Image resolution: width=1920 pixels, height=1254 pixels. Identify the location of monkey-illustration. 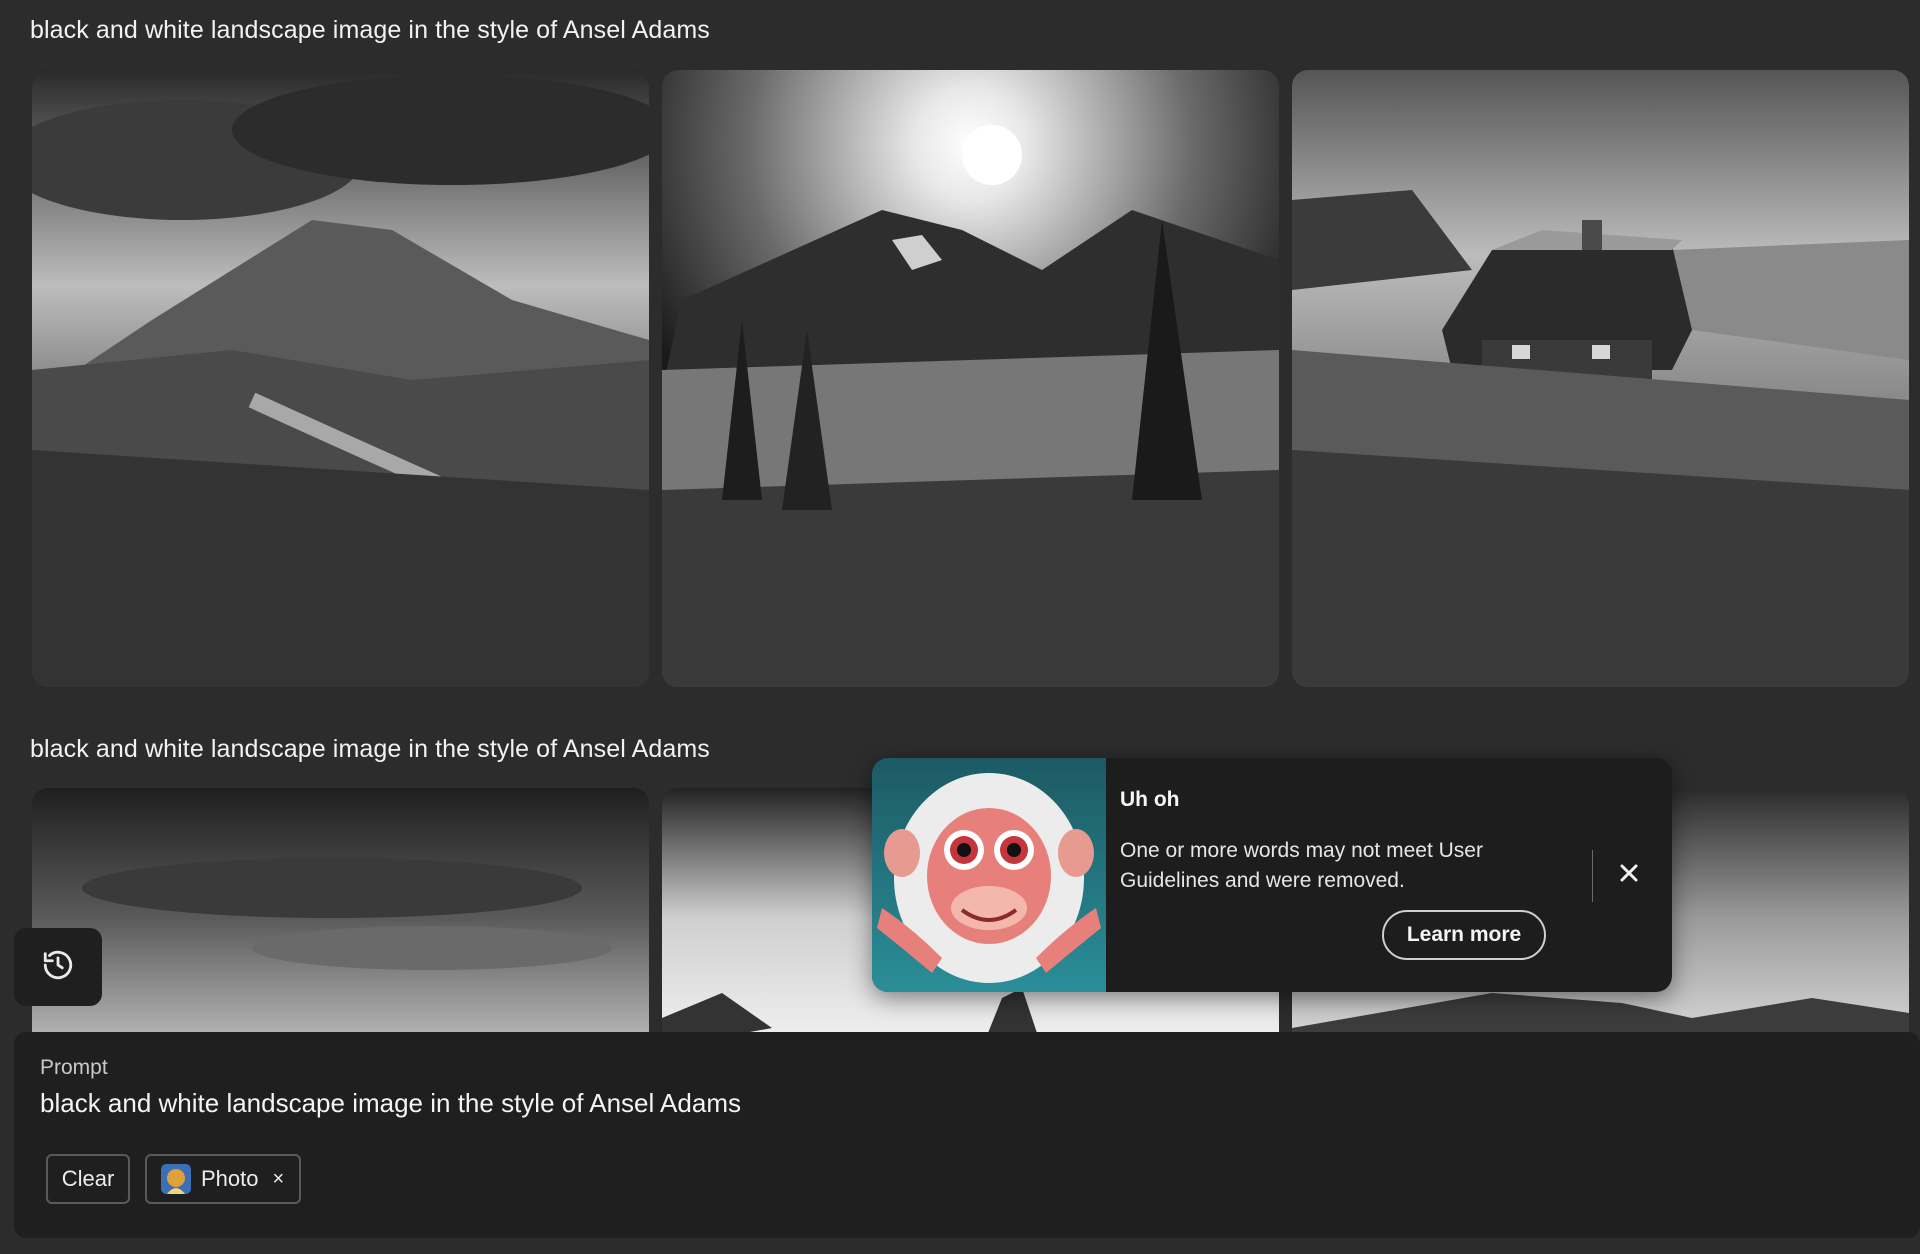
(989, 875).